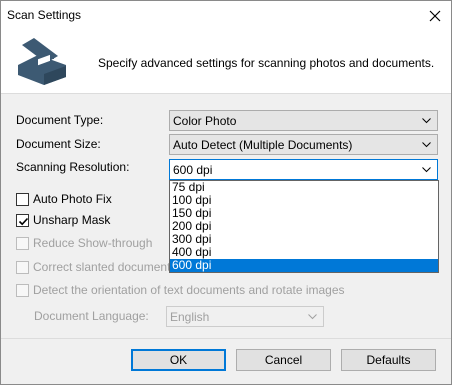 The height and width of the screenshot is (385, 452). Describe the element at coordinates (263, 145) in the screenshot. I see `document-size-value: Auto Detect (Multiple Documents)` at that location.